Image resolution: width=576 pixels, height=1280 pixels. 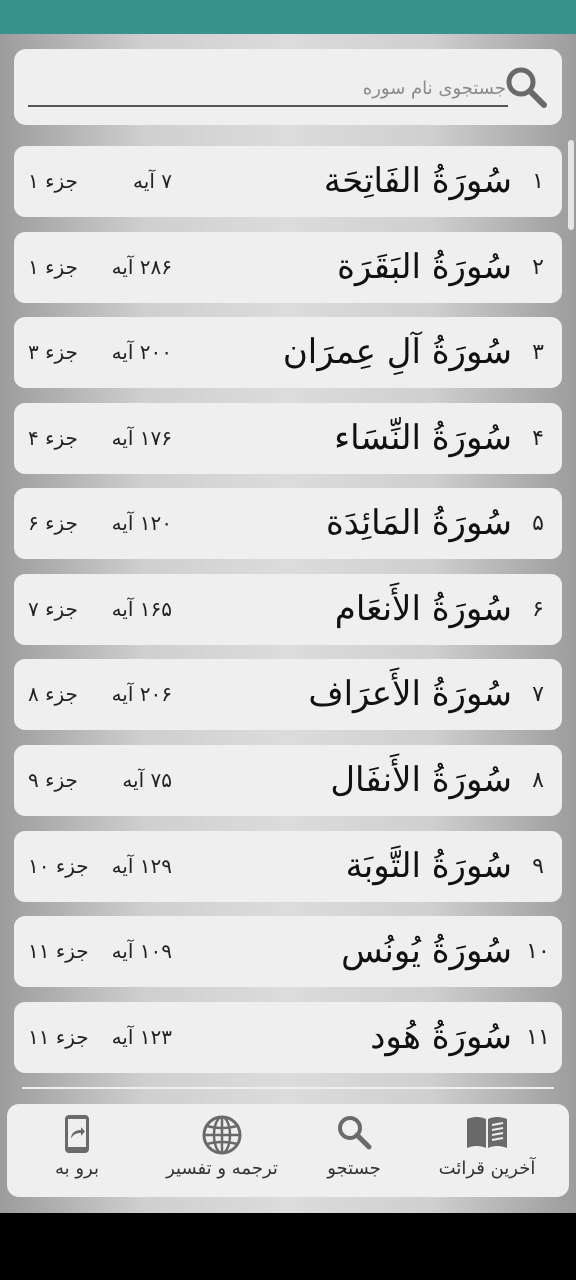 I want to click on surah-row: ۷ سُورَةُ الأَعرَاف ۲۰۶ آیه جزء ۸, so click(x=288, y=694).